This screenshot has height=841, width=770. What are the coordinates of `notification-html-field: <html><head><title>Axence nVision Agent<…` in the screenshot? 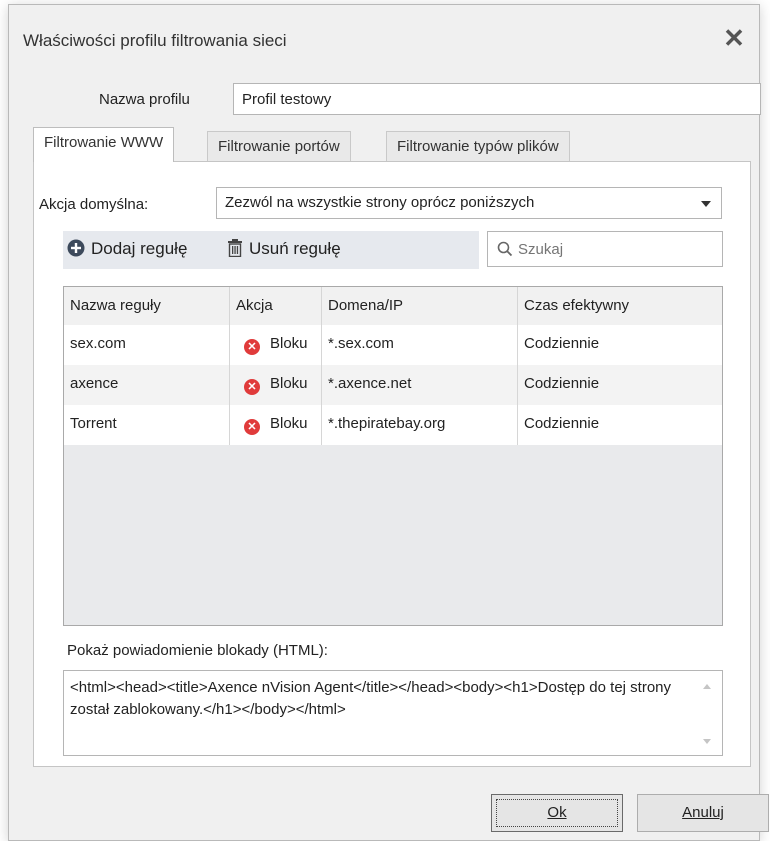 It's located at (393, 713).